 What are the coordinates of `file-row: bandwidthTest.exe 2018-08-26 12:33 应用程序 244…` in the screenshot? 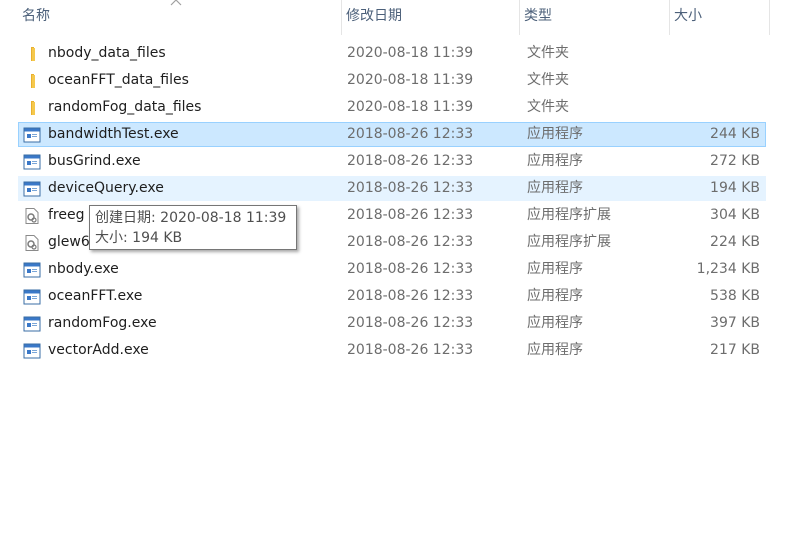 It's located at (392, 134).